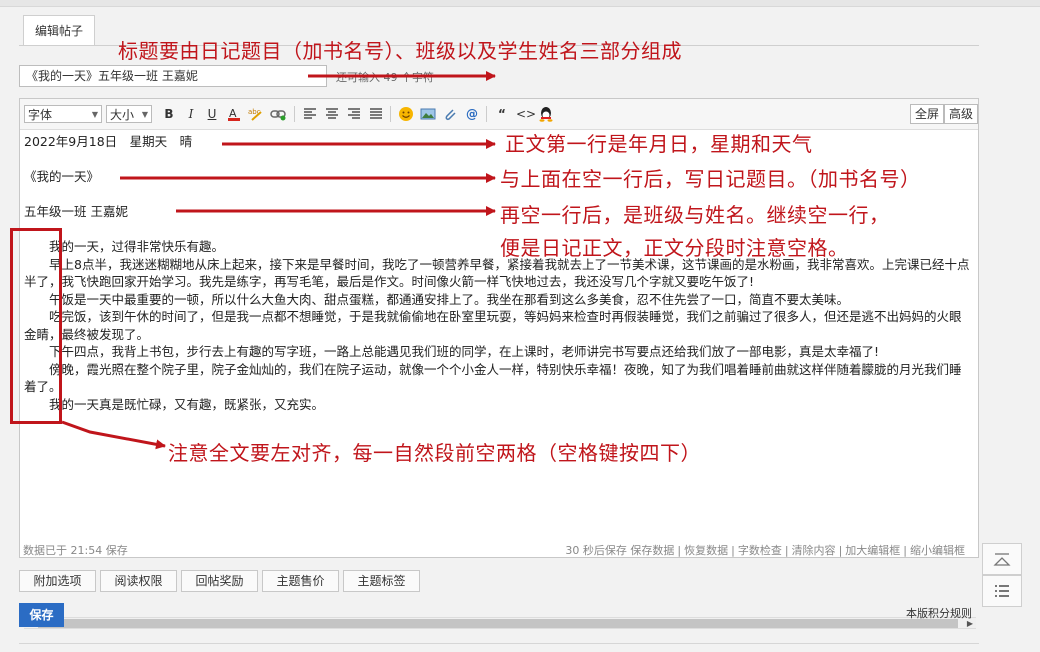 This screenshot has width=1040, height=652. What do you see at coordinates (695, 215) in the screenshot?
I see `annotation-class-name-rule: 再空一行后，是班级与姓名。继续空一行，` at bounding box center [695, 215].